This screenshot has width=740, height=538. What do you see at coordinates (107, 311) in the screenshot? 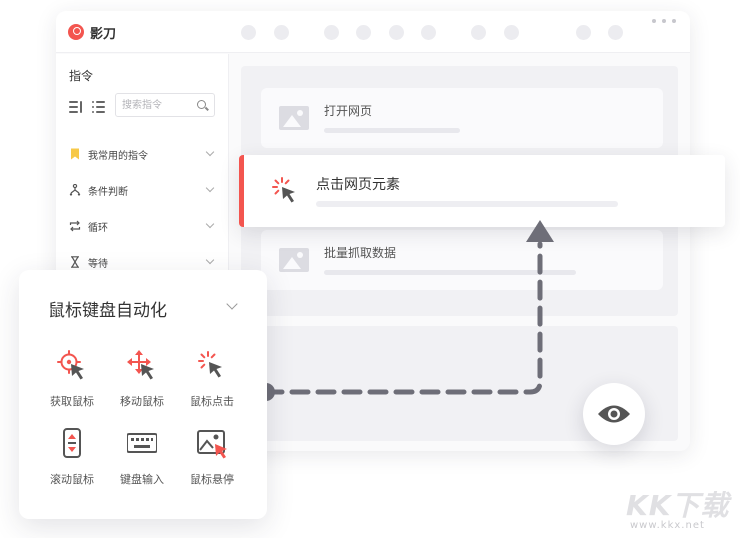
I see `panel-title: 鼠标键盘自动化` at bounding box center [107, 311].